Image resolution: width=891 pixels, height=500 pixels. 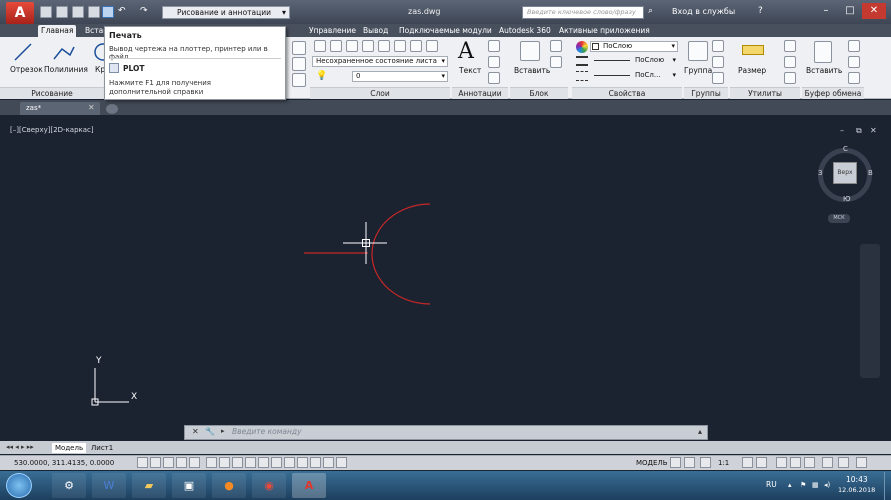 What do you see at coordinates (20, 447) in the screenshot?
I see `layout-nav-arrows-icon: ◂◂ ◂ ▸ ▸▸` at bounding box center [20, 447].